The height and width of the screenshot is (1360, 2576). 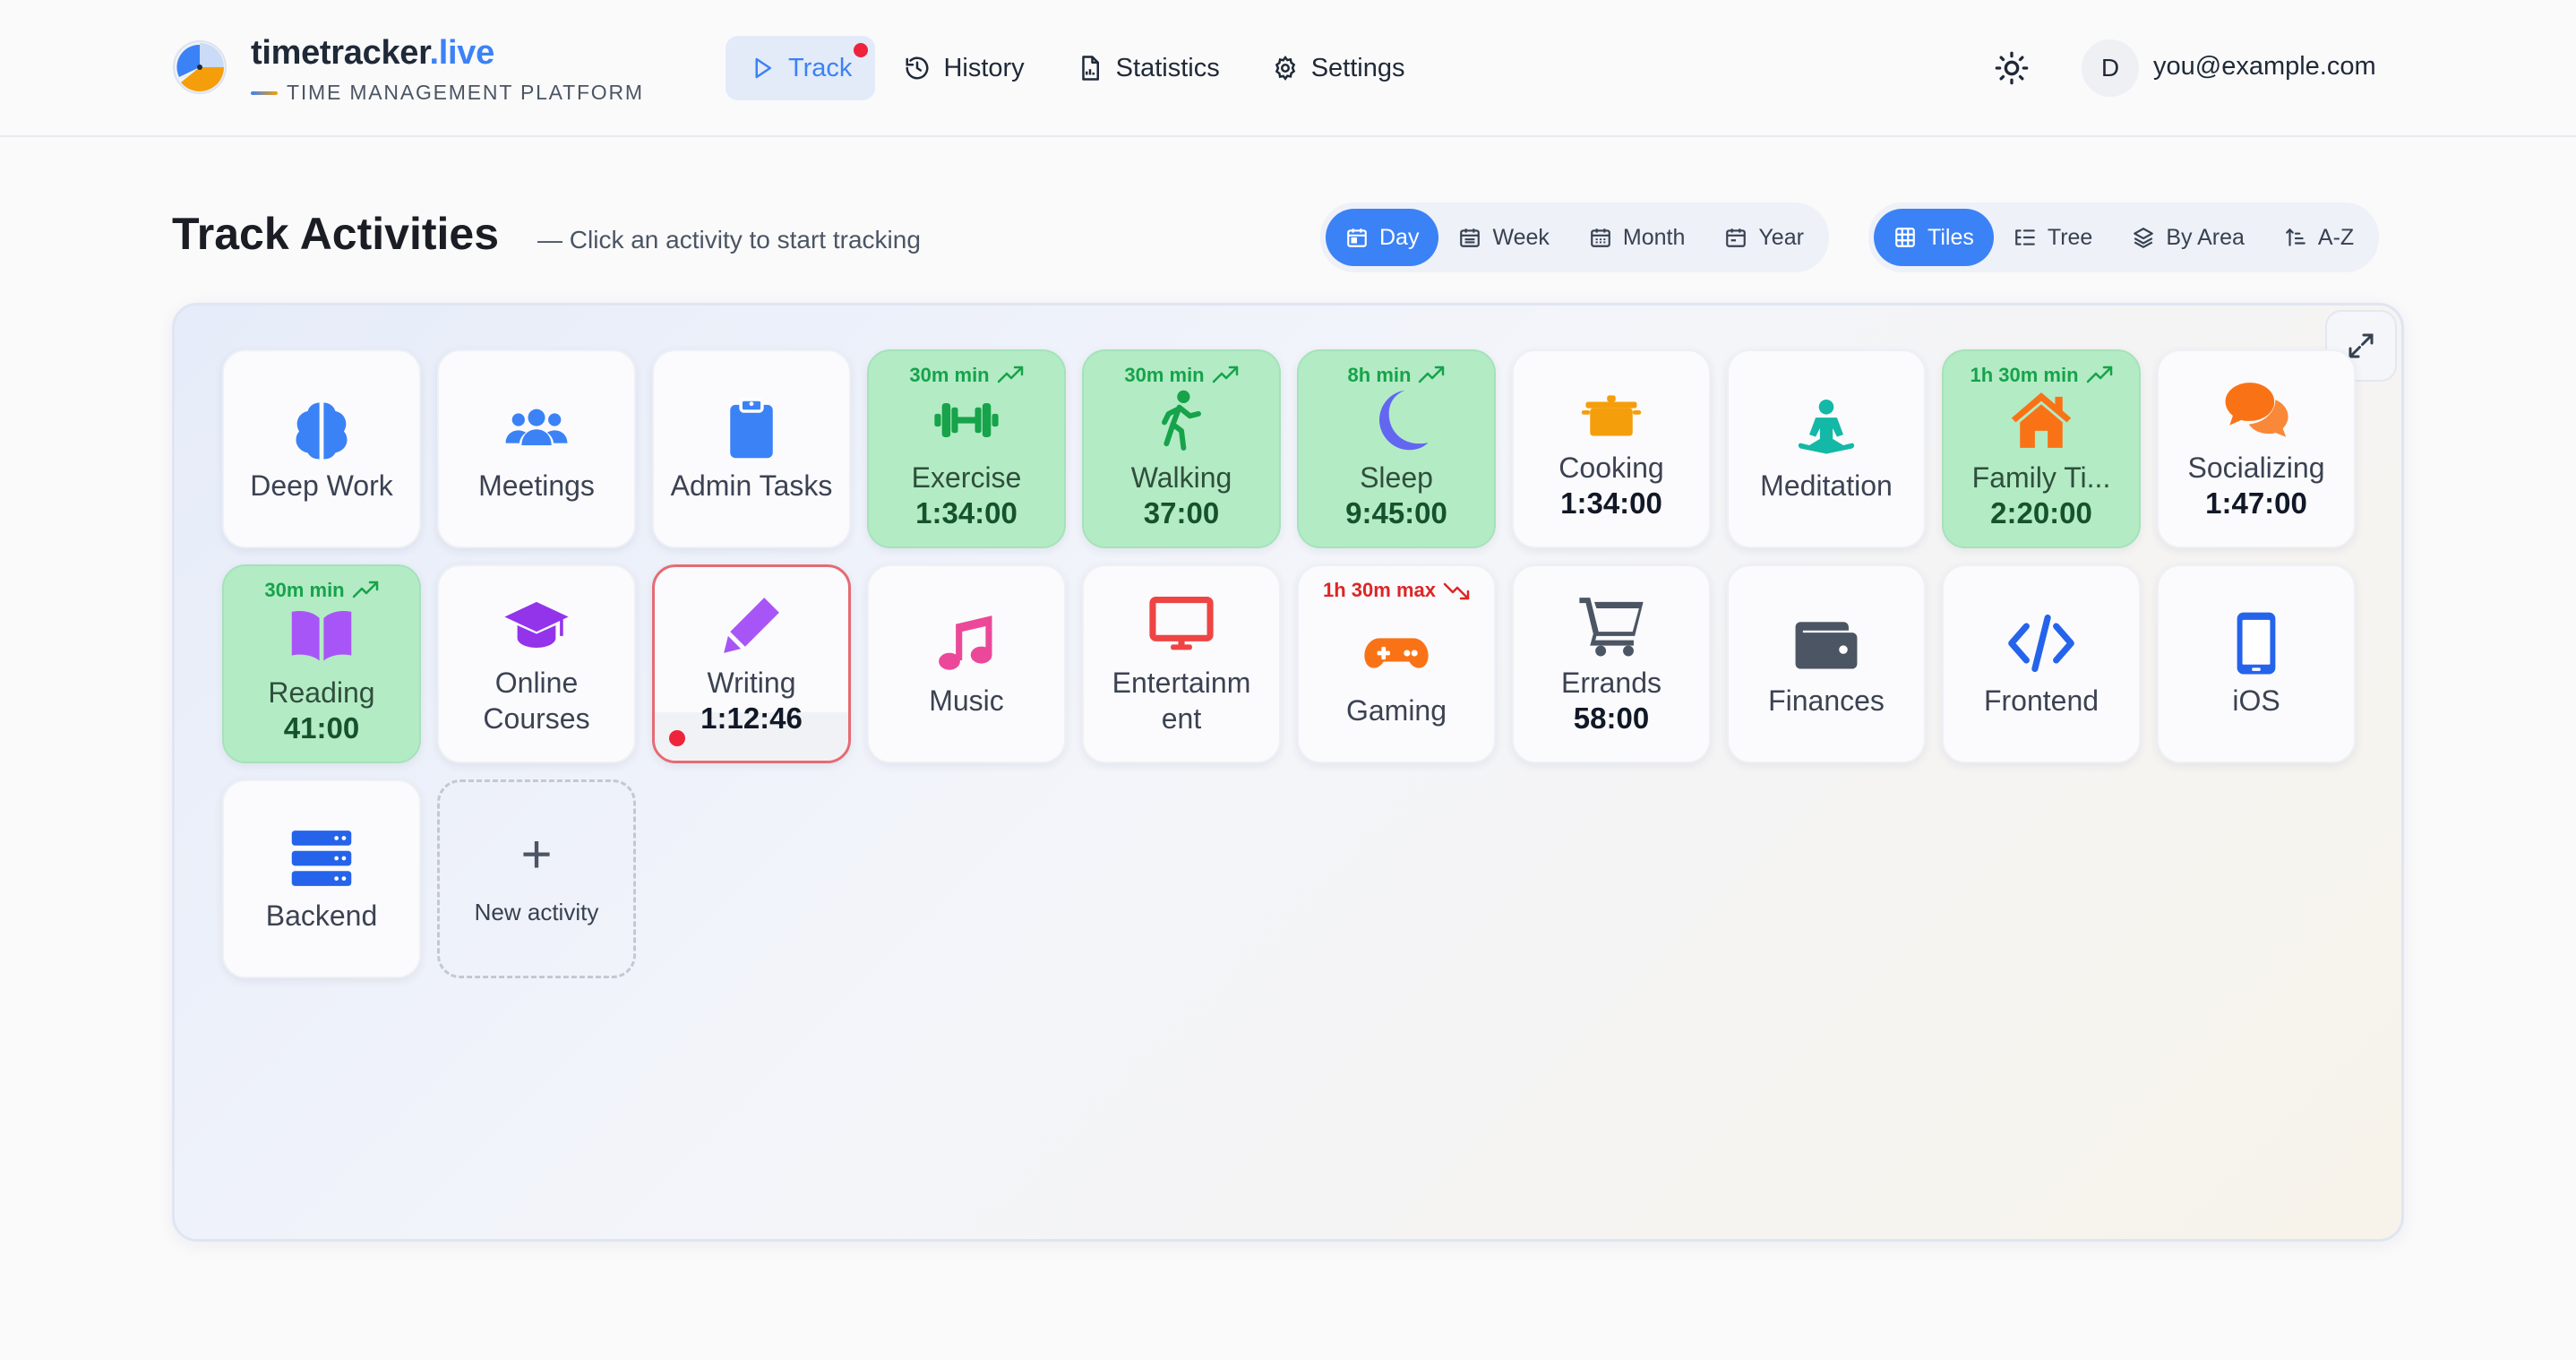 I want to click on activity-tile-sleep: 8h min Sleep 9:45:00, so click(x=1396, y=448).